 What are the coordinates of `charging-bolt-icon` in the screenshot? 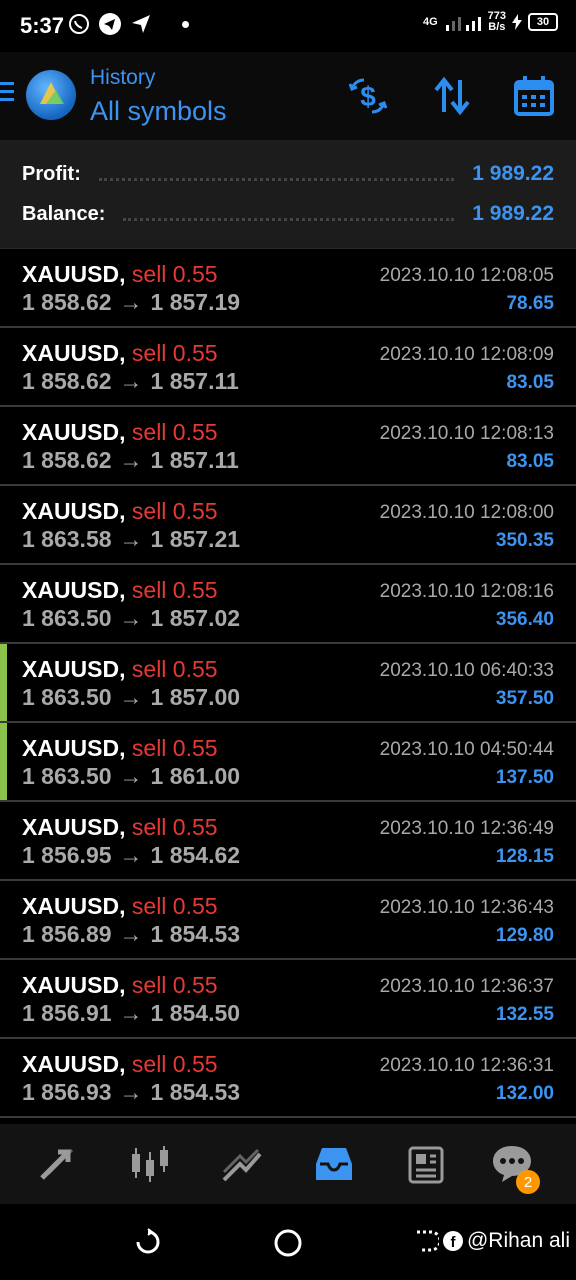 It's located at (517, 22).